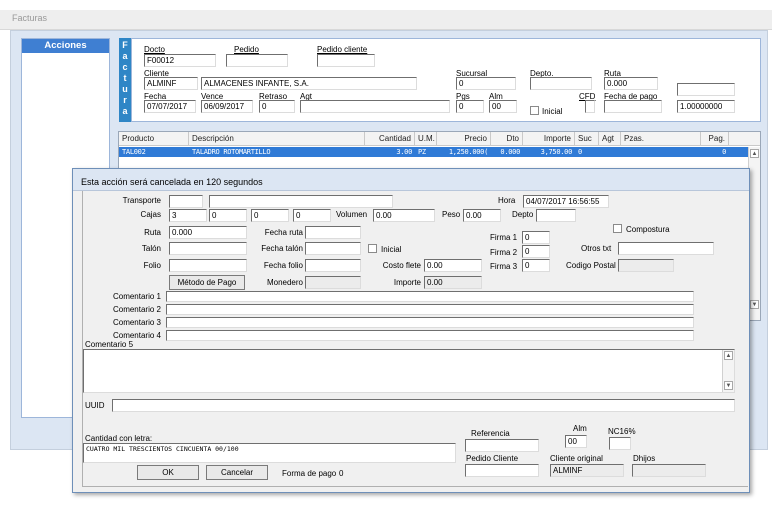 The image size is (780, 505). I want to click on cell-importe: 3,750.00, so click(556, 152).